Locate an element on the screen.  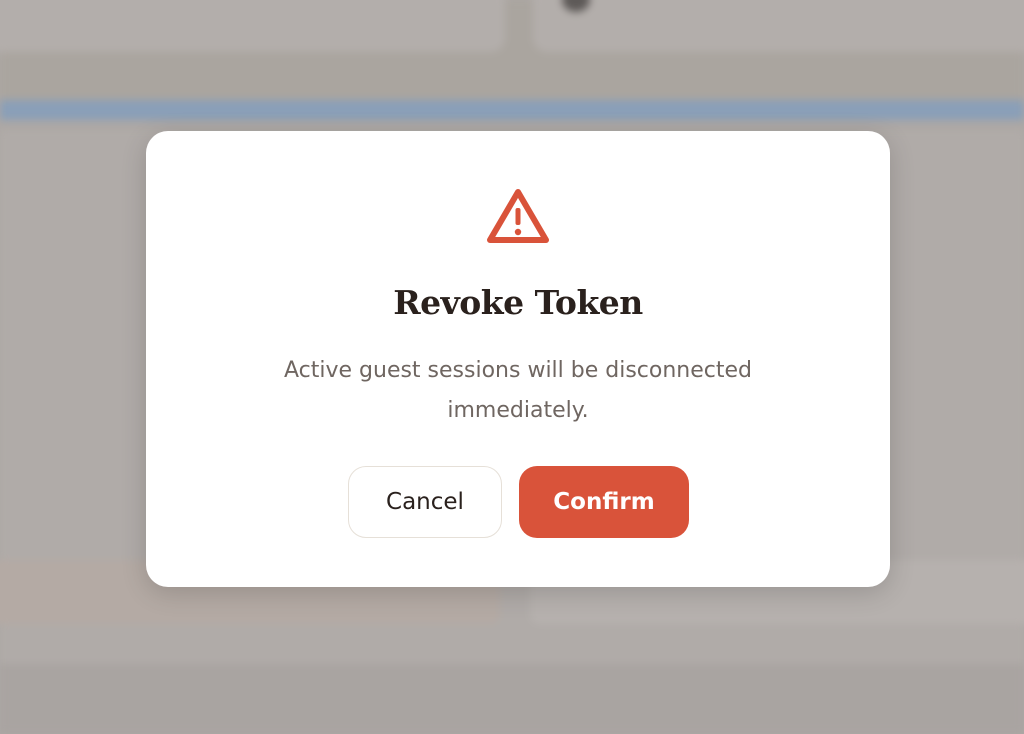
background-accent-strip is located at coordinates (512, 110).